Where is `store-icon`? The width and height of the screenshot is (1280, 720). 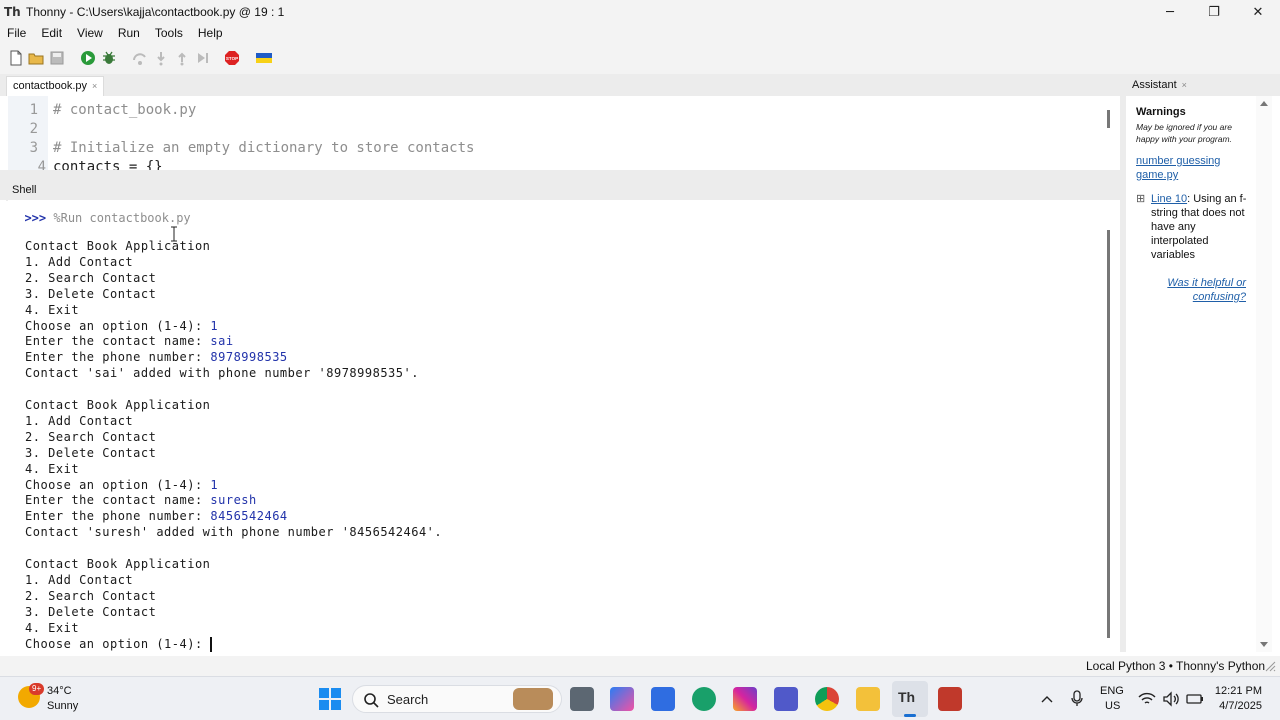 store-icon is located at coordinates (663, 699).